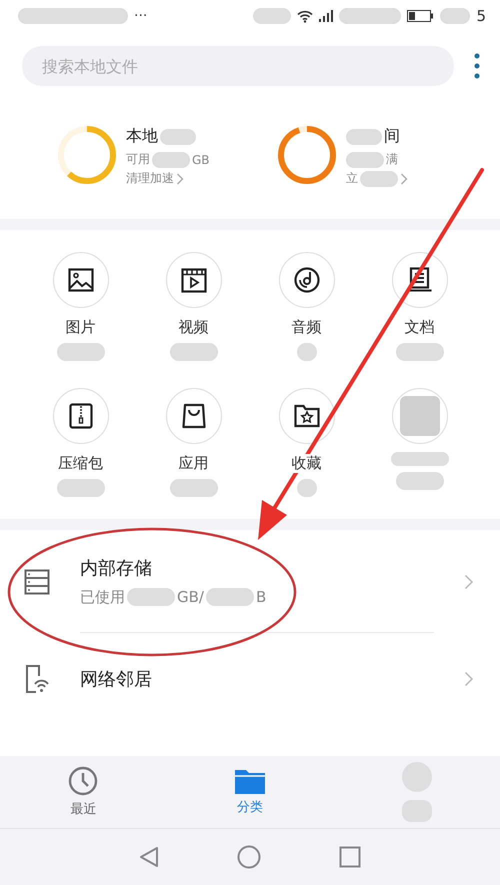  What do you see at coordinates (116, 679) in the screenshot?
I see `location-title: 网络邻居` at bounding box center [116, 679].